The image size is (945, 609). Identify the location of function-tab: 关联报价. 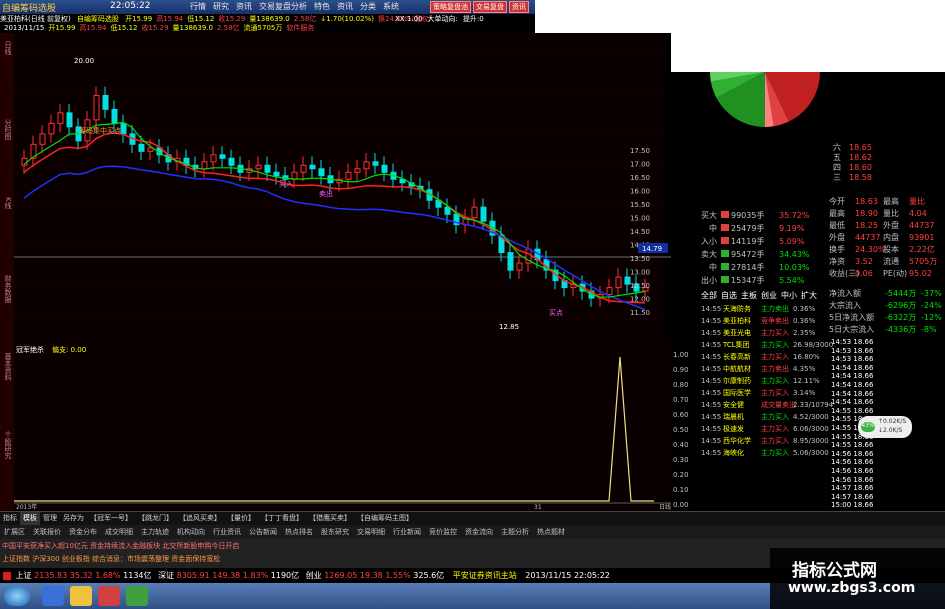
(47, 532).